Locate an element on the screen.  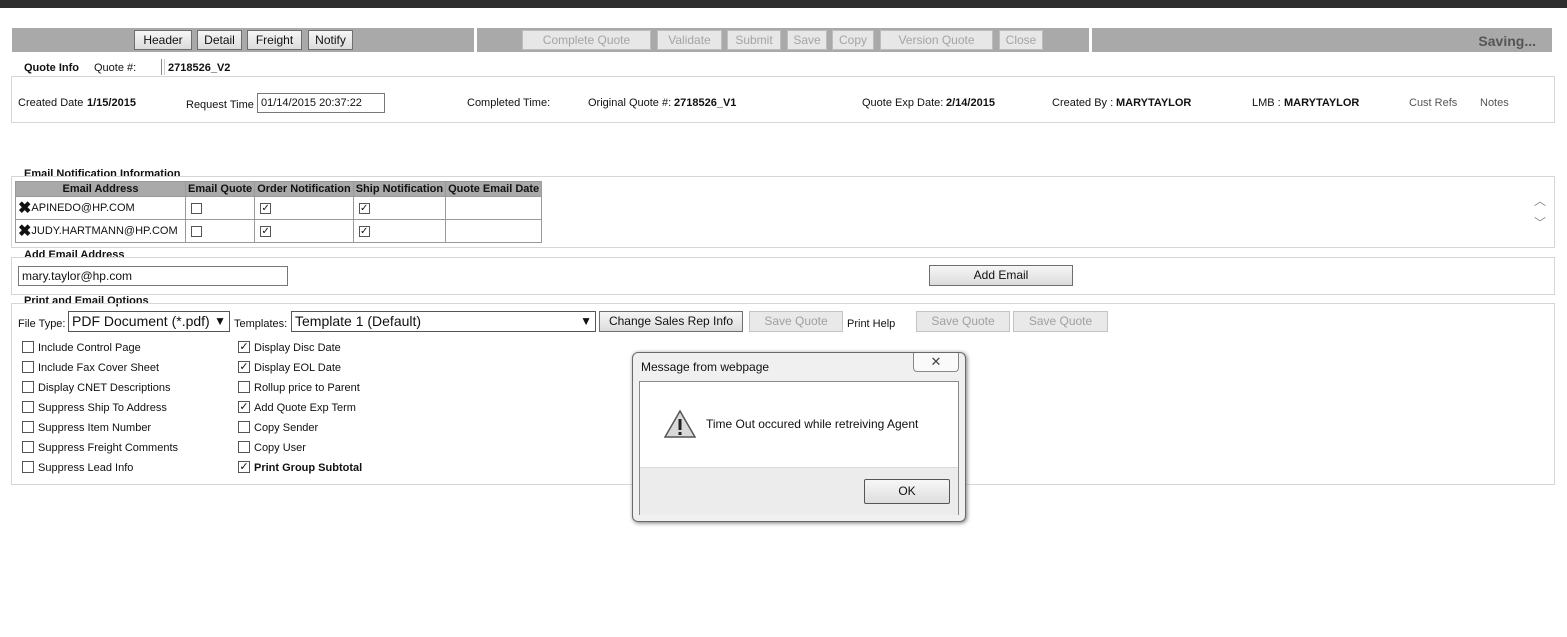
option-label: Include Control Page is located at coordinates (89, 348).